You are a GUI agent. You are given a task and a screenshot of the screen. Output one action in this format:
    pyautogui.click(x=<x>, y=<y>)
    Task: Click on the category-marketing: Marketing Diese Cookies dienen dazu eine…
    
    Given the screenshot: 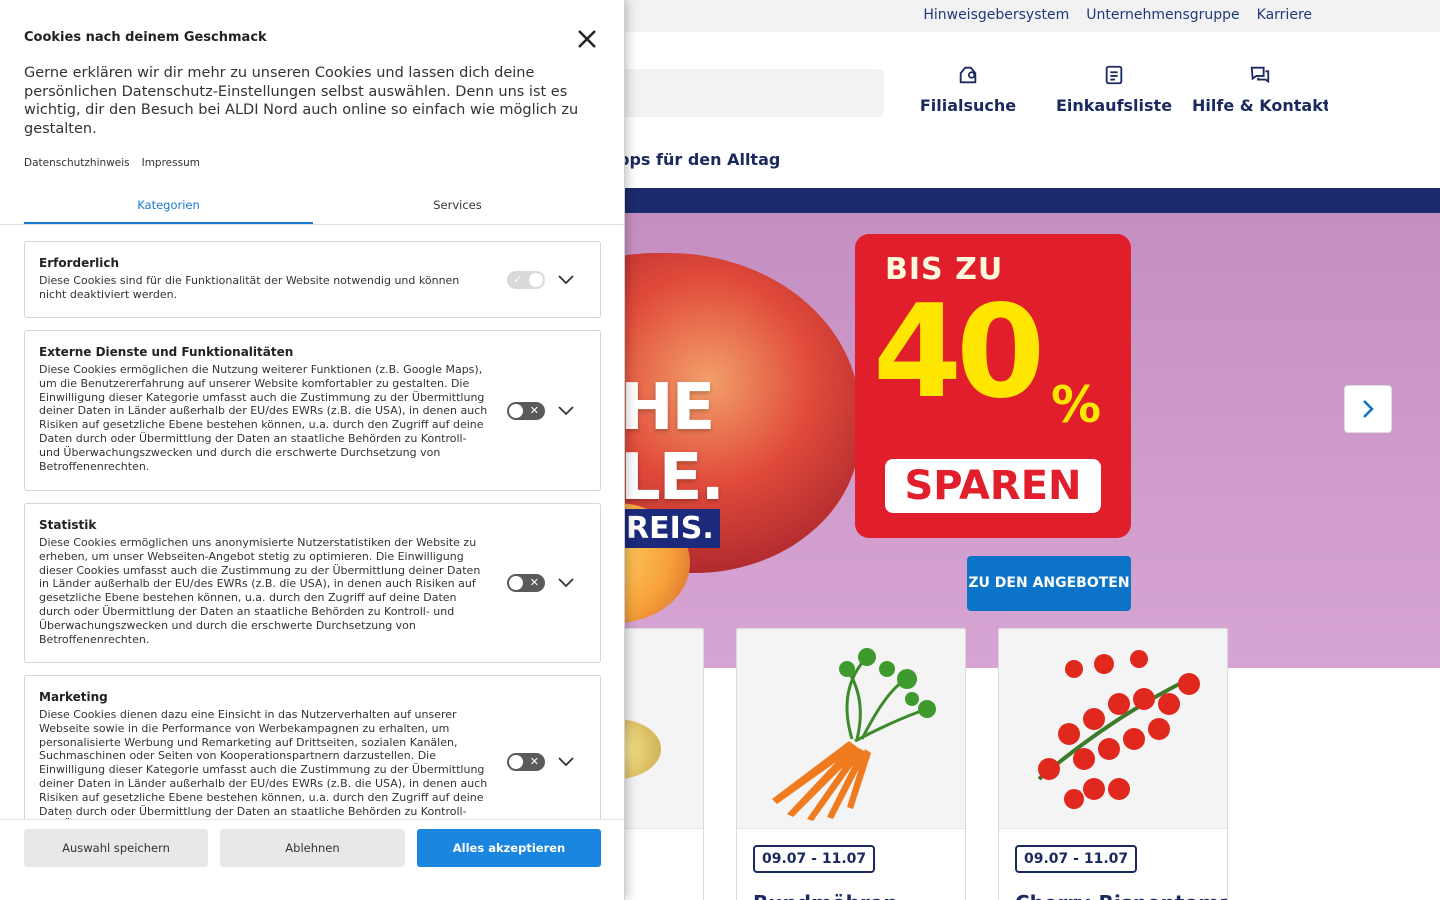 What is the action you would take?
    pyautogui.click(x=312, y=755)
    